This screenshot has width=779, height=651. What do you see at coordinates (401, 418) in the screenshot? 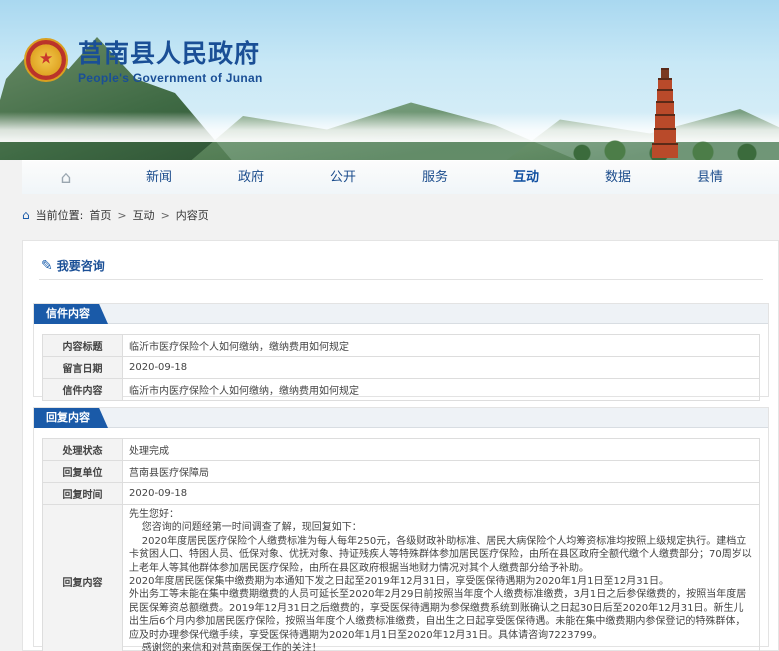
I see `section-header: 回复内容` at bounding box center [401, 418].